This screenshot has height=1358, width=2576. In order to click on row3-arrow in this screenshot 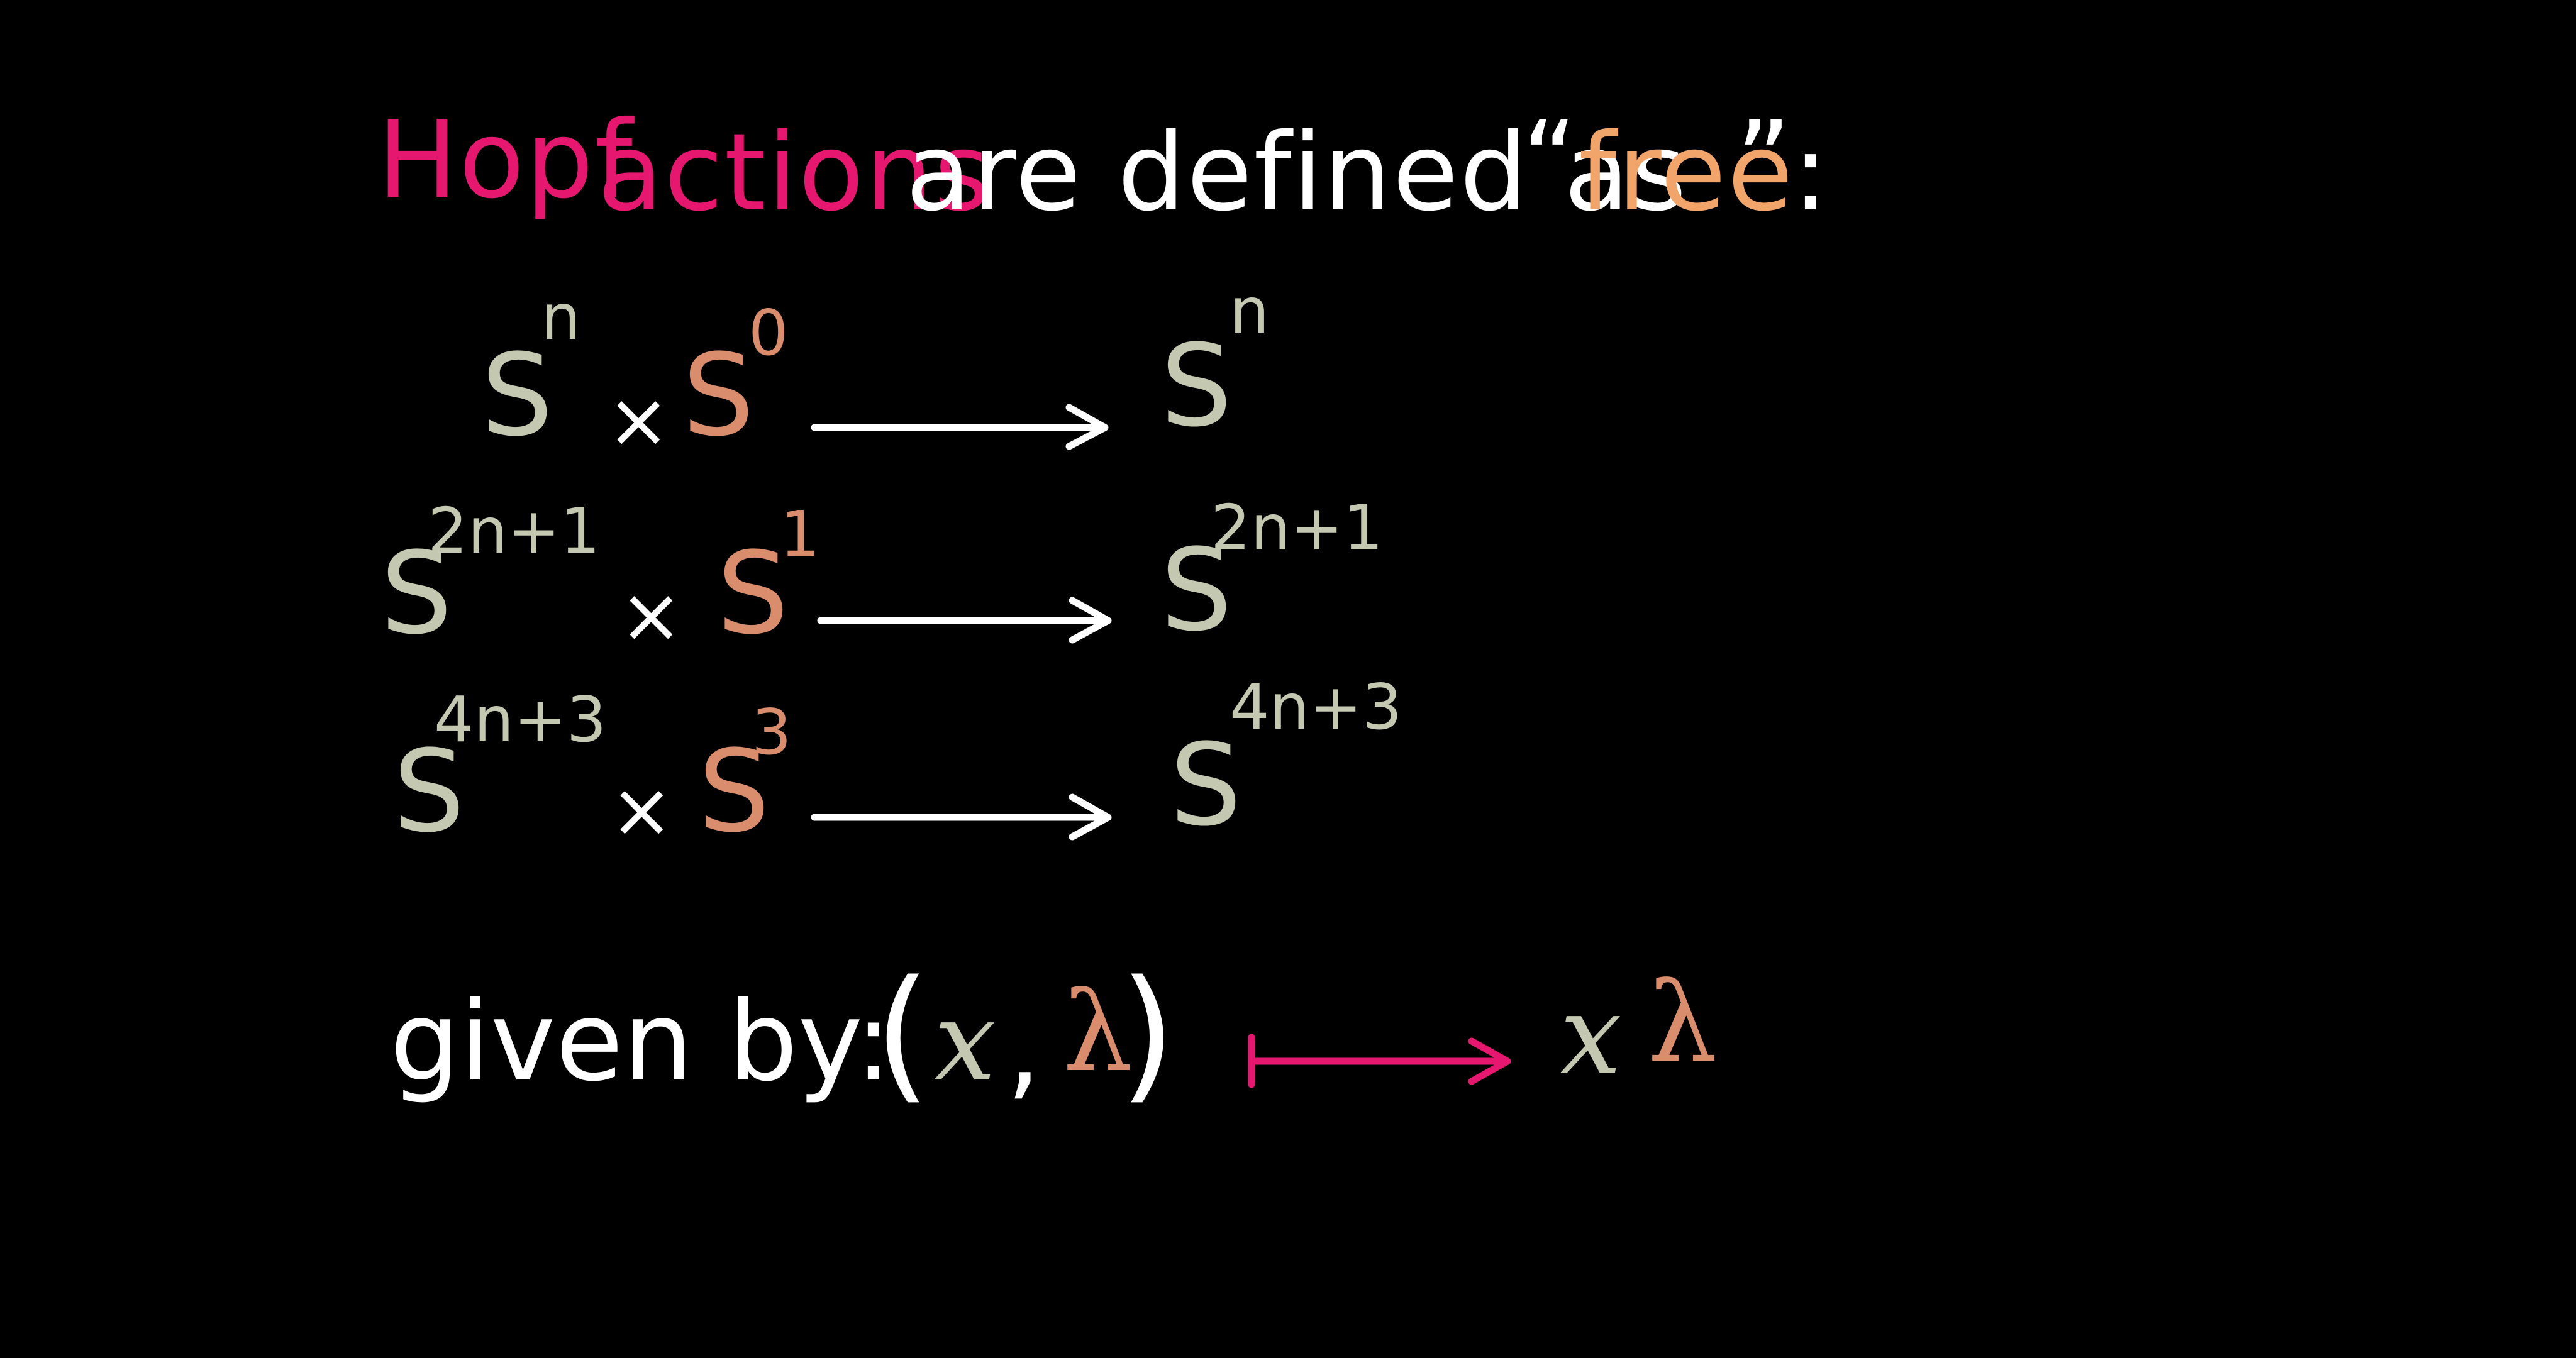, I will do `click(961, 817)`.